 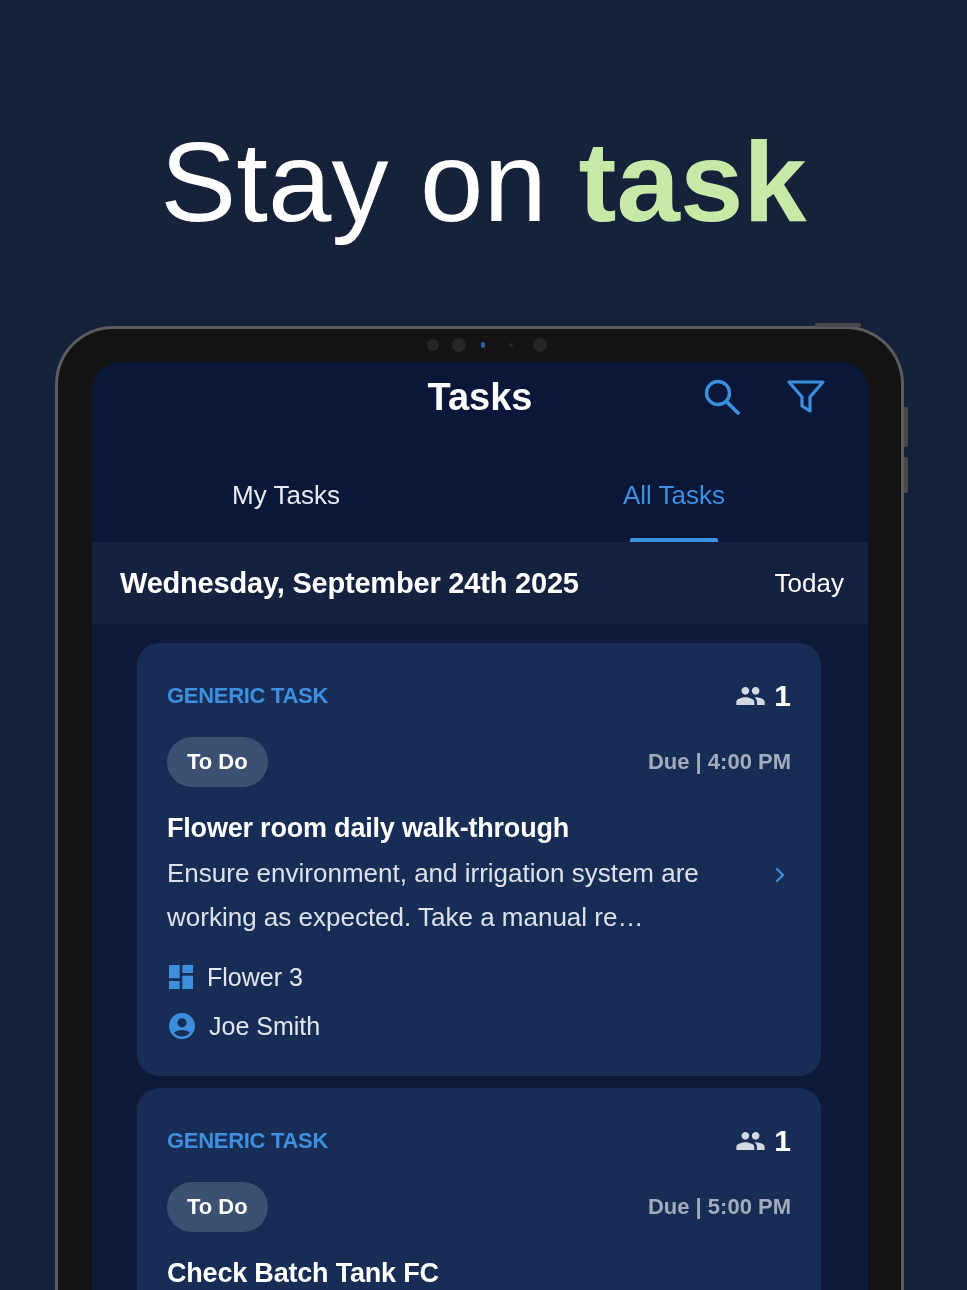 I want to click on today-button: Today, so click(x=809, y=583).